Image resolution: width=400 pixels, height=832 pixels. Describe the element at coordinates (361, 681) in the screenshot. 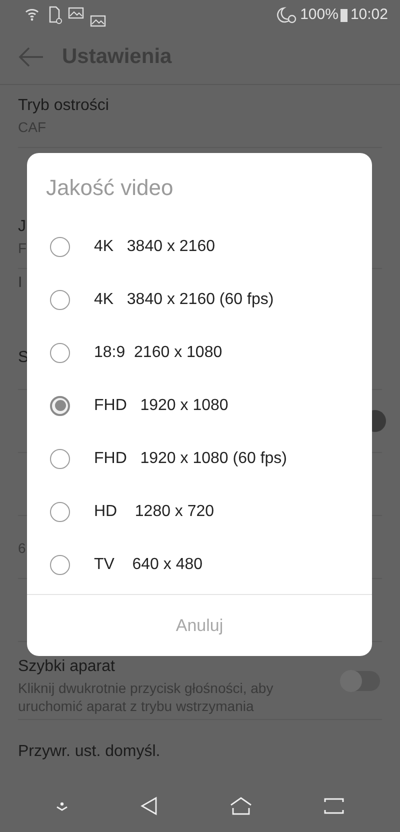

I see `toggle-switch` at that location.